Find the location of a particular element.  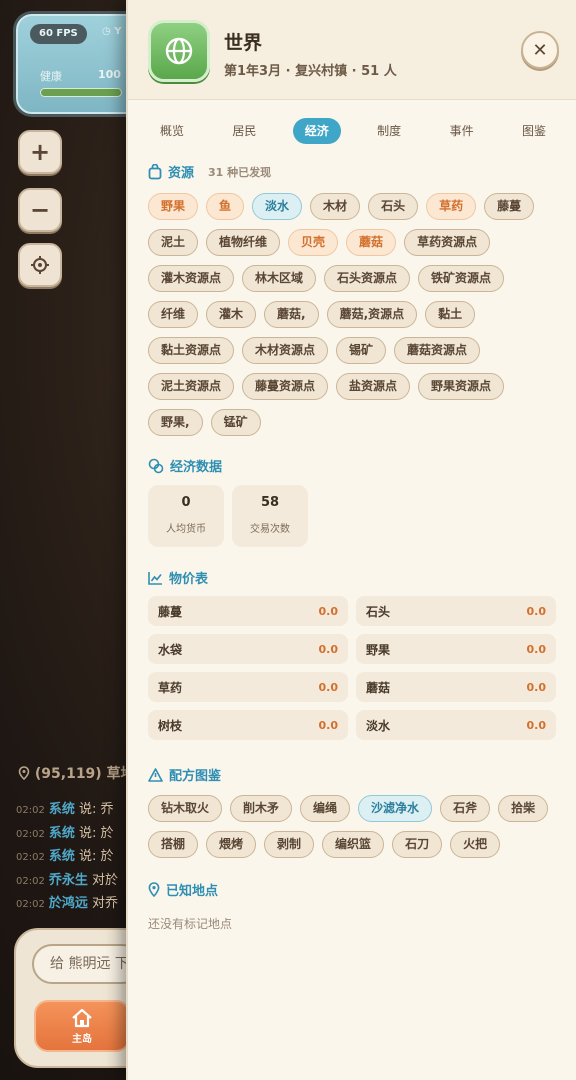

resource-chip: 淡水 is located at coordinates (277, 206).